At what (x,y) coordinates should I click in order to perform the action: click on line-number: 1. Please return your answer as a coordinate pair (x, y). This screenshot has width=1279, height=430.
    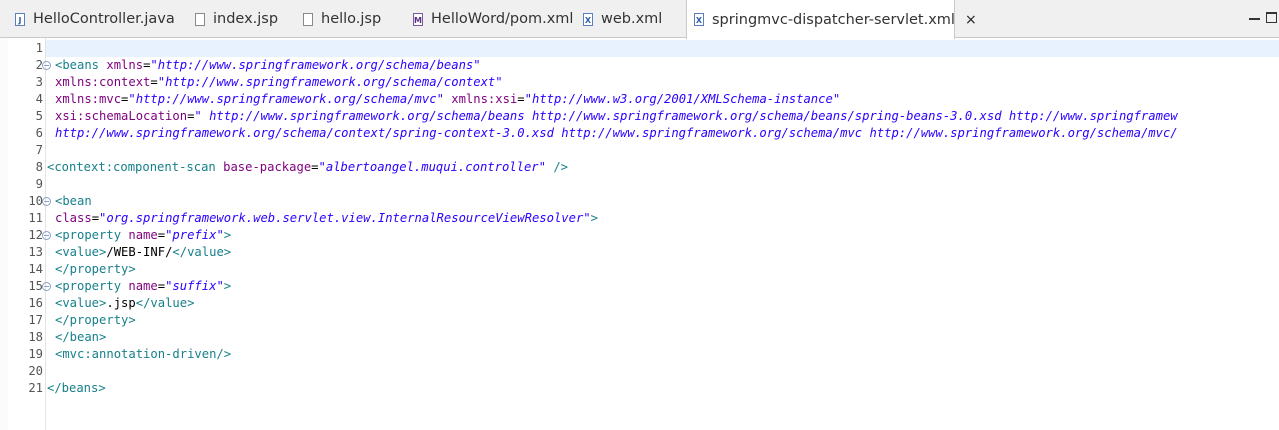
    Looking at the image, I should click on (39, 48).